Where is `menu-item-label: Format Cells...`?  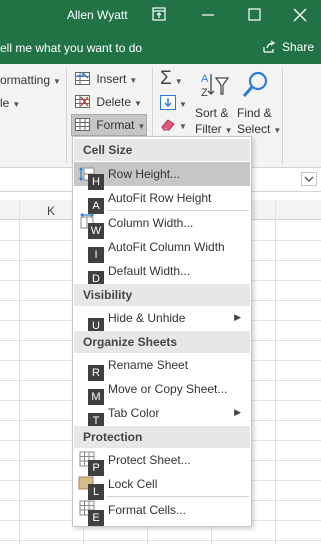 menu-item-label: Format Cells... is located at coordinates (147, 510).